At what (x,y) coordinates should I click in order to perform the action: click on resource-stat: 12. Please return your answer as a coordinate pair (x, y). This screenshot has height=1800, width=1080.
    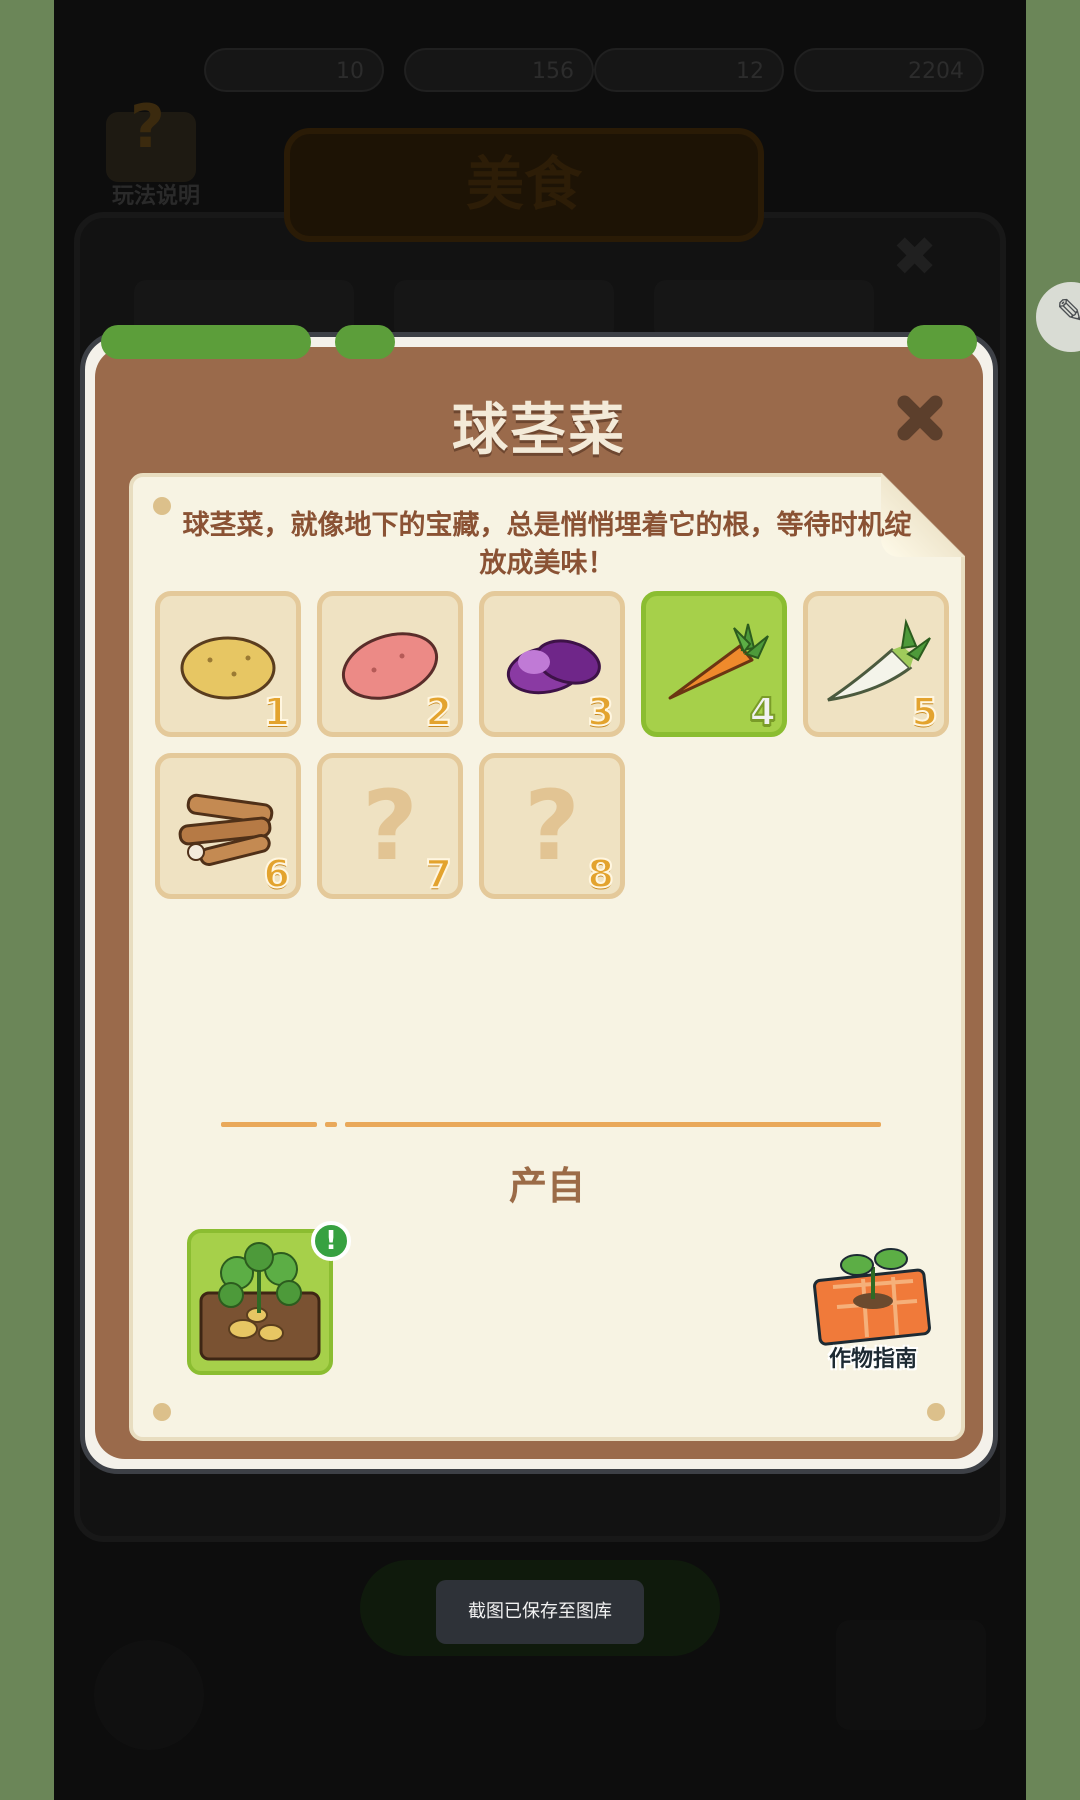
    Looking at the image, I should click on (689, 70).